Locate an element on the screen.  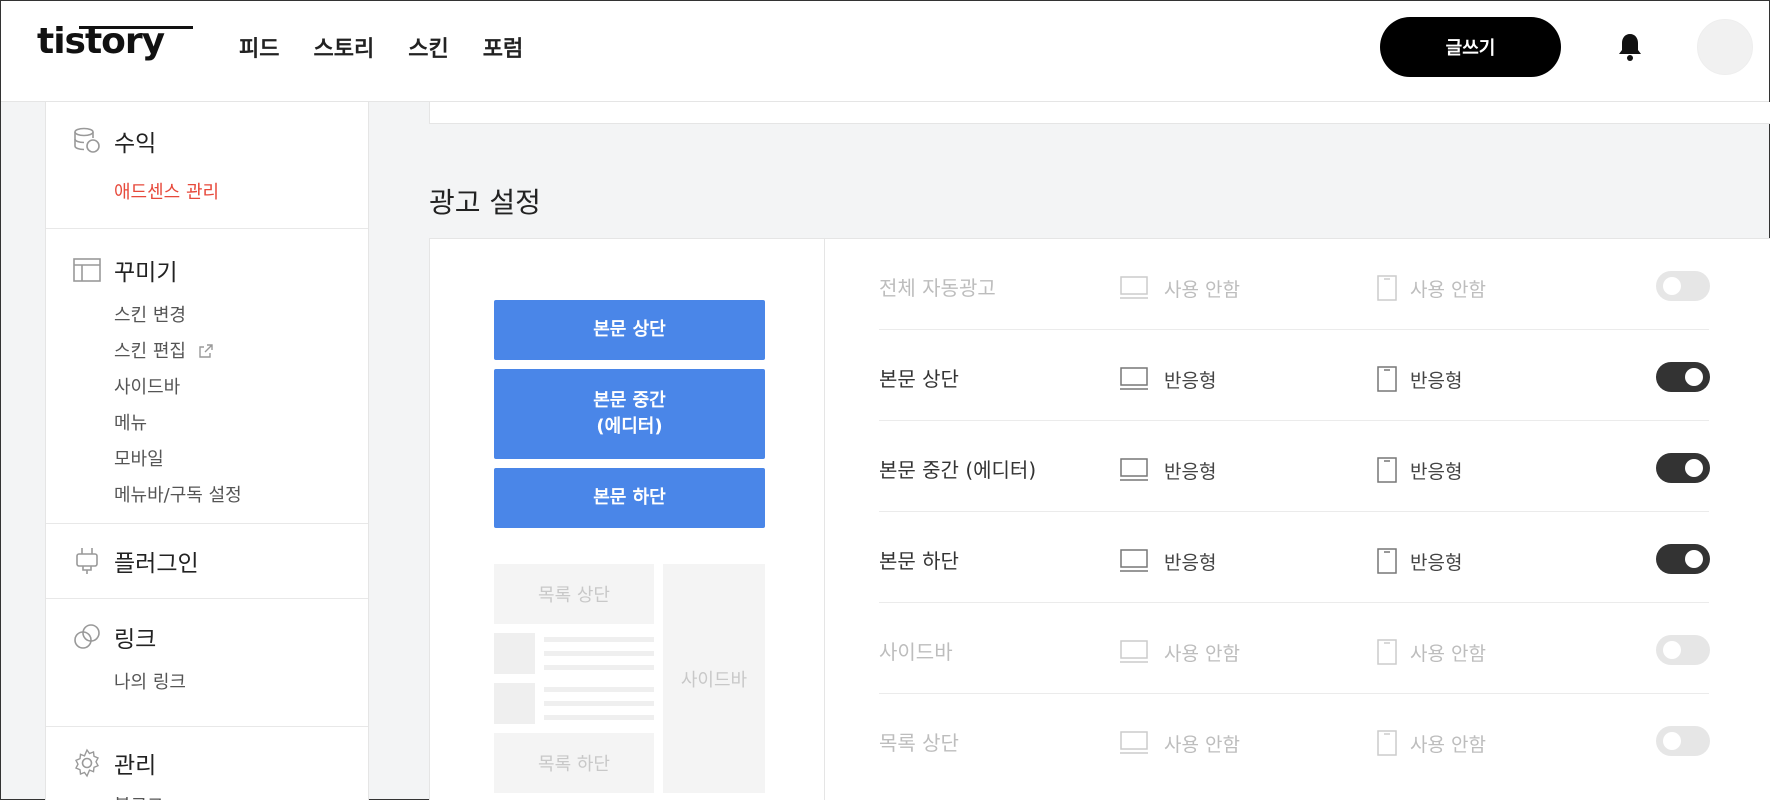
tistory-logo: tistory is located at coordinates (115, 41).